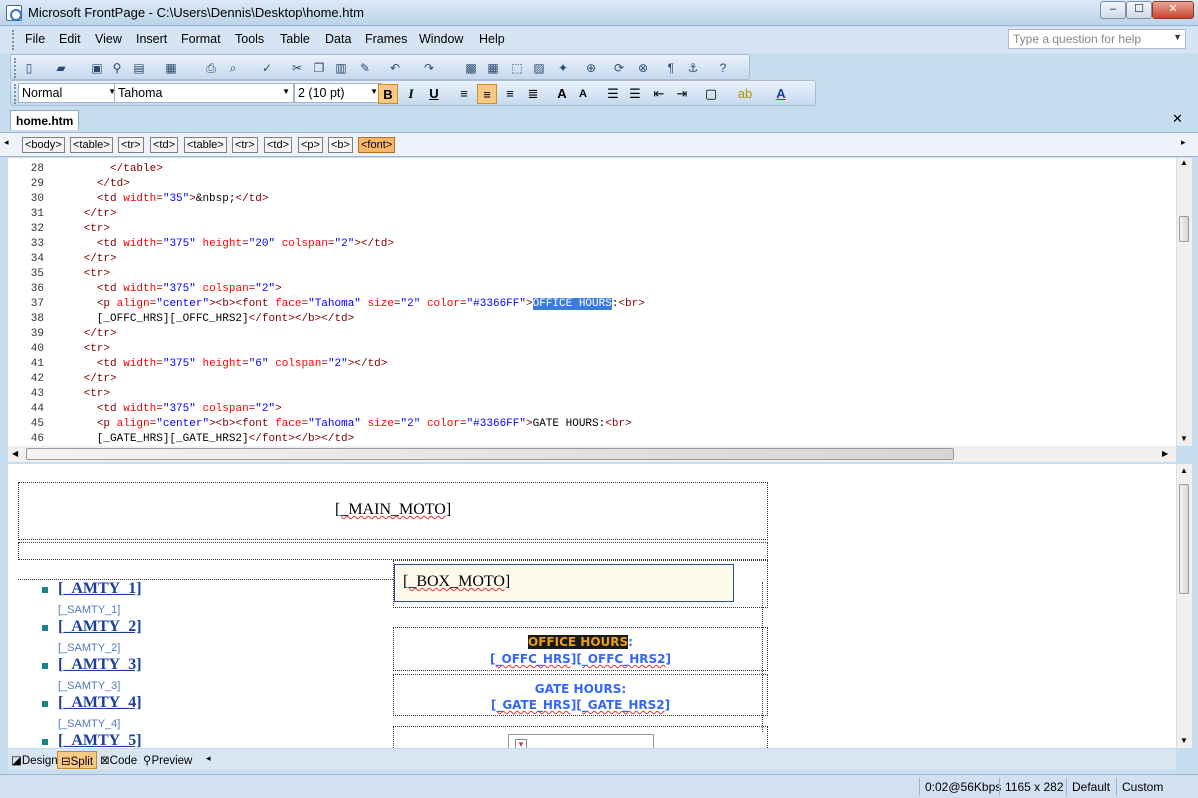 This screenshot has width=1198, height=798. What do you see at coordinates (592, 214) in the screenshot?
I see `code-line: 31 </tr>` at bounding box center [592, 214].